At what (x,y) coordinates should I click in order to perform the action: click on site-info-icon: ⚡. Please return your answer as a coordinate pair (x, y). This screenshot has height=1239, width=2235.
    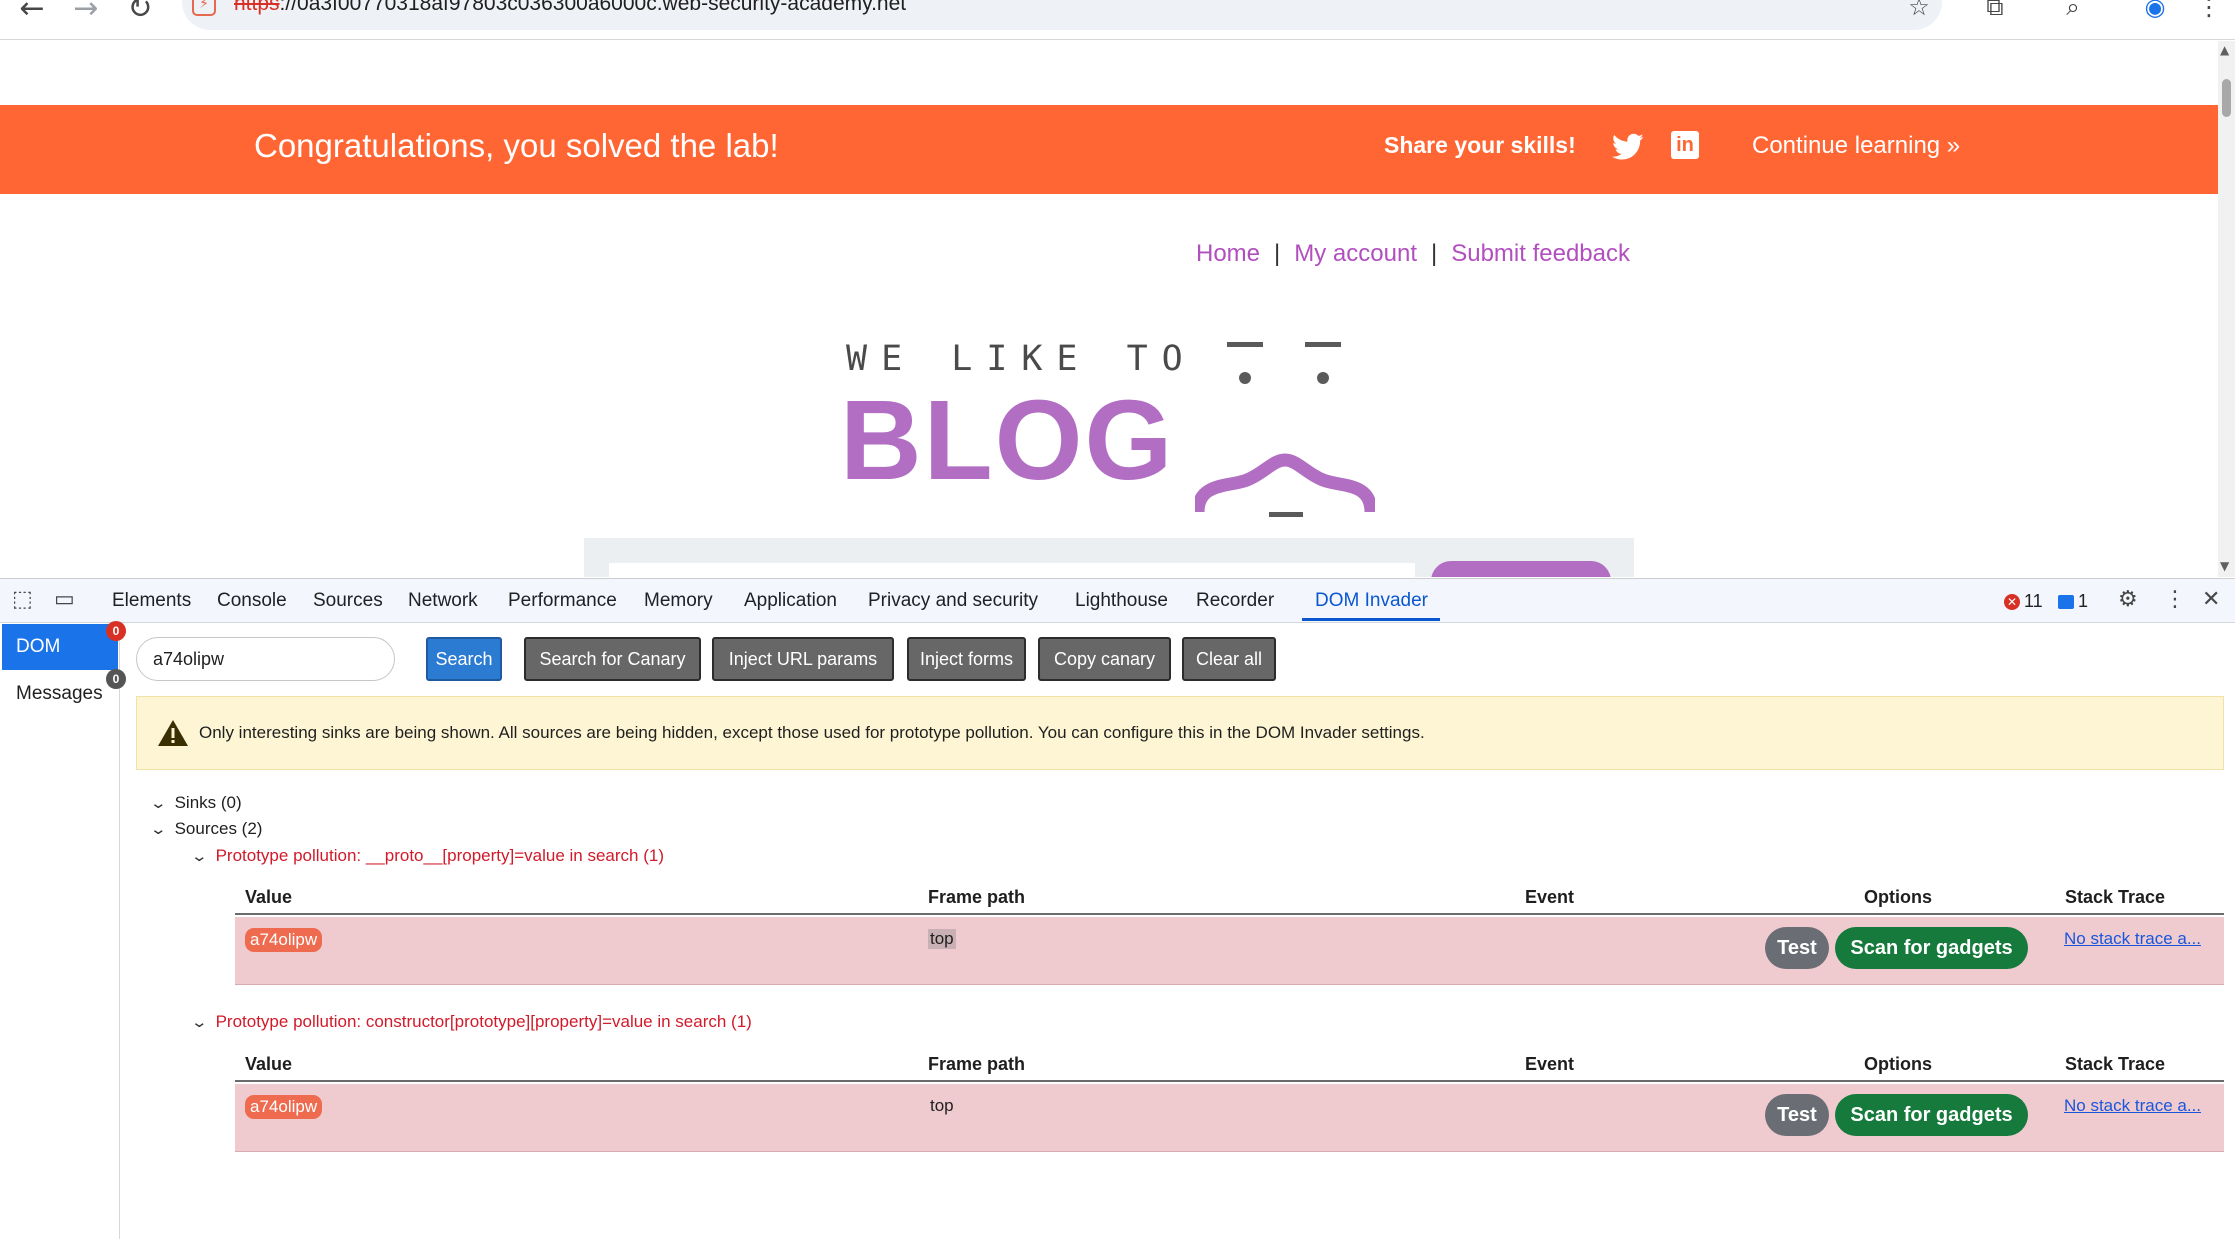
    Looking at the image, I should click on (204, 8).